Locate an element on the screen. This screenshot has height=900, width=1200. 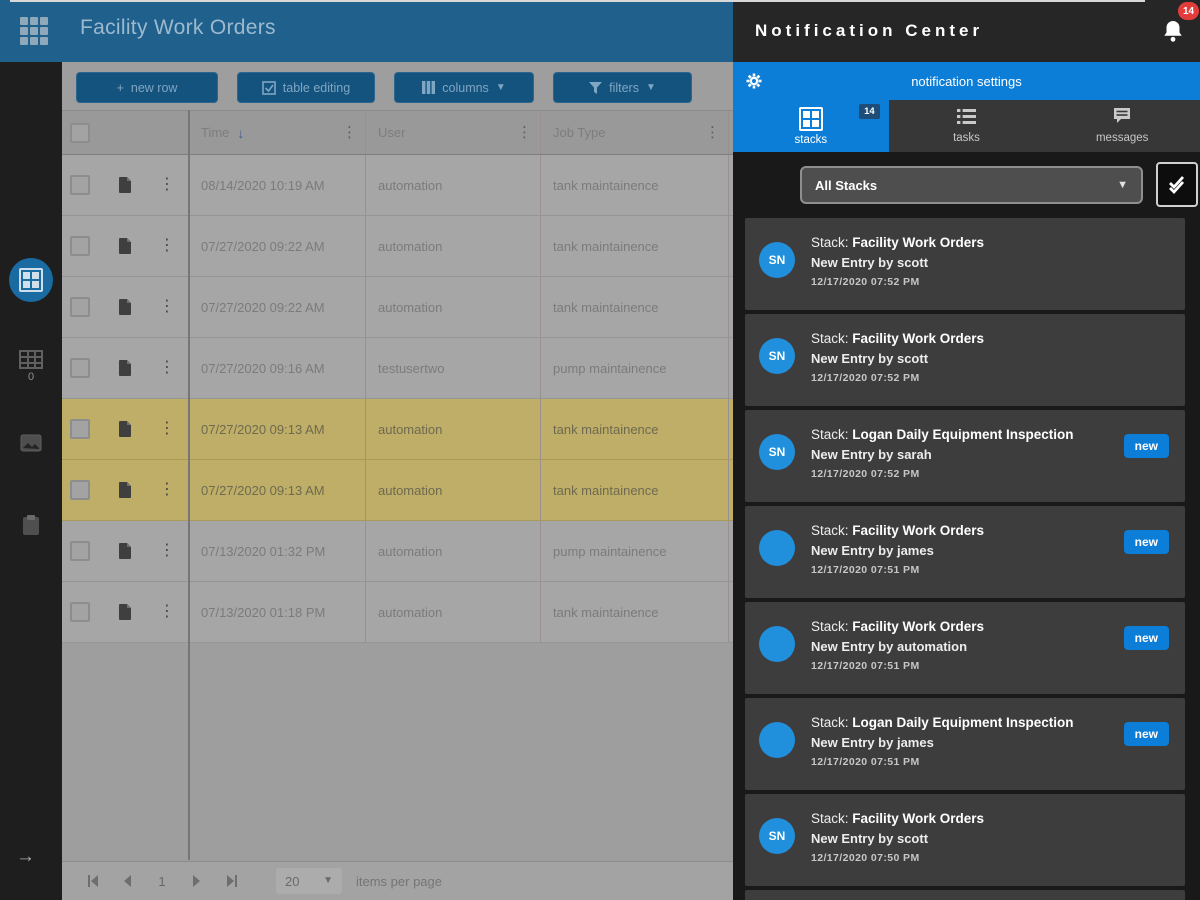
stack-grid-icon is located at coordinates (31, 280).